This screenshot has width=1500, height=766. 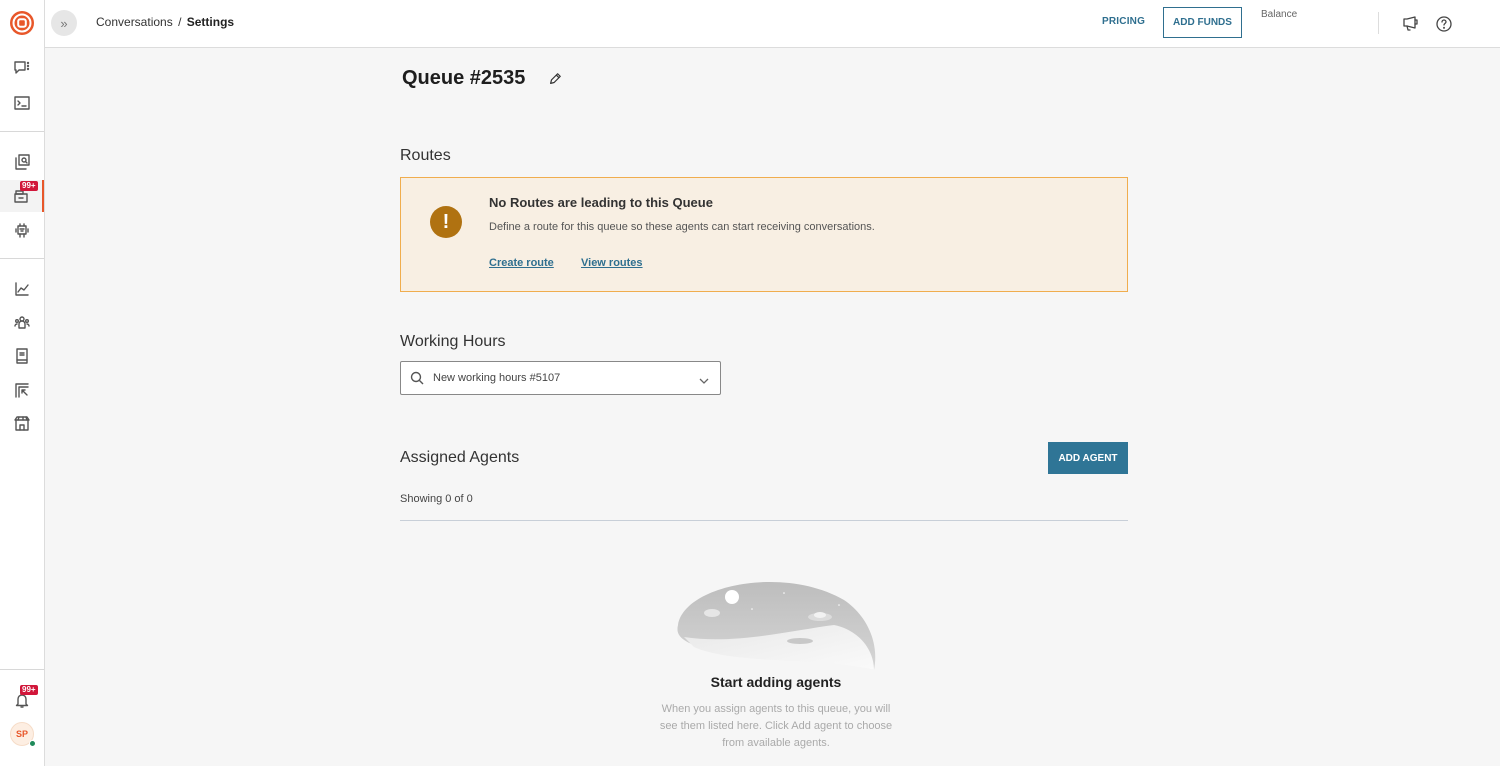 I want to click on sidebar-item-inbox-review, so click(x=22, y=162).